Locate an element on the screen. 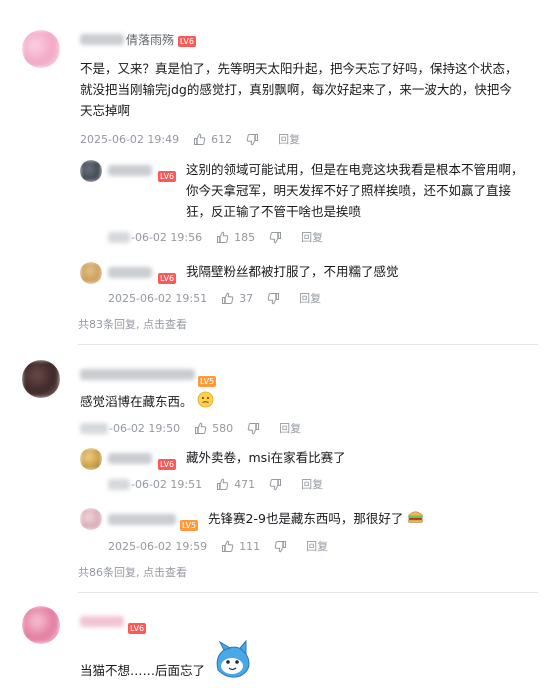 Image resolution: width=550 pixels, height=688 pixels. reply-time: -06-02 19:56 is located at coordinates (167, 237).